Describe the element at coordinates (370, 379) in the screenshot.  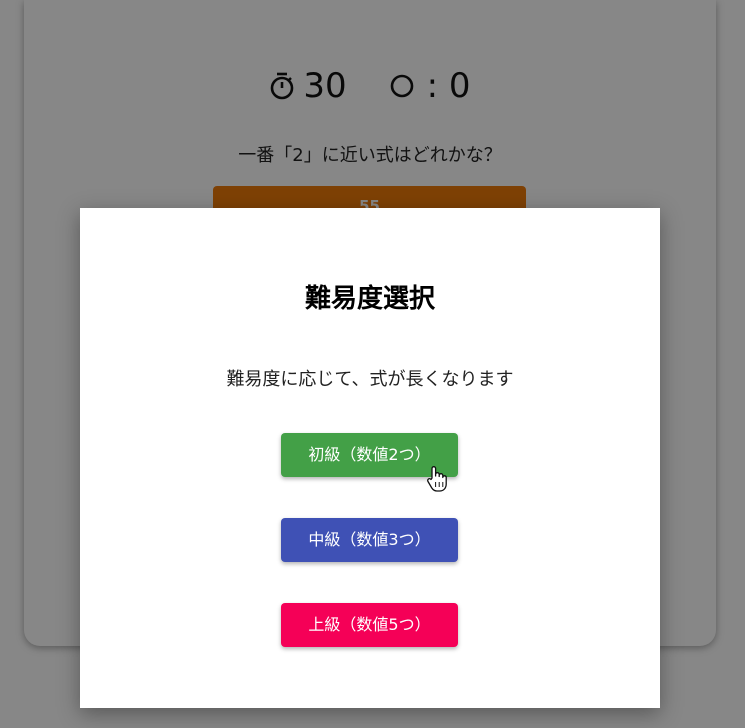
I see `dialog-description: 難易度に応じて、式が長くなります` at that location.